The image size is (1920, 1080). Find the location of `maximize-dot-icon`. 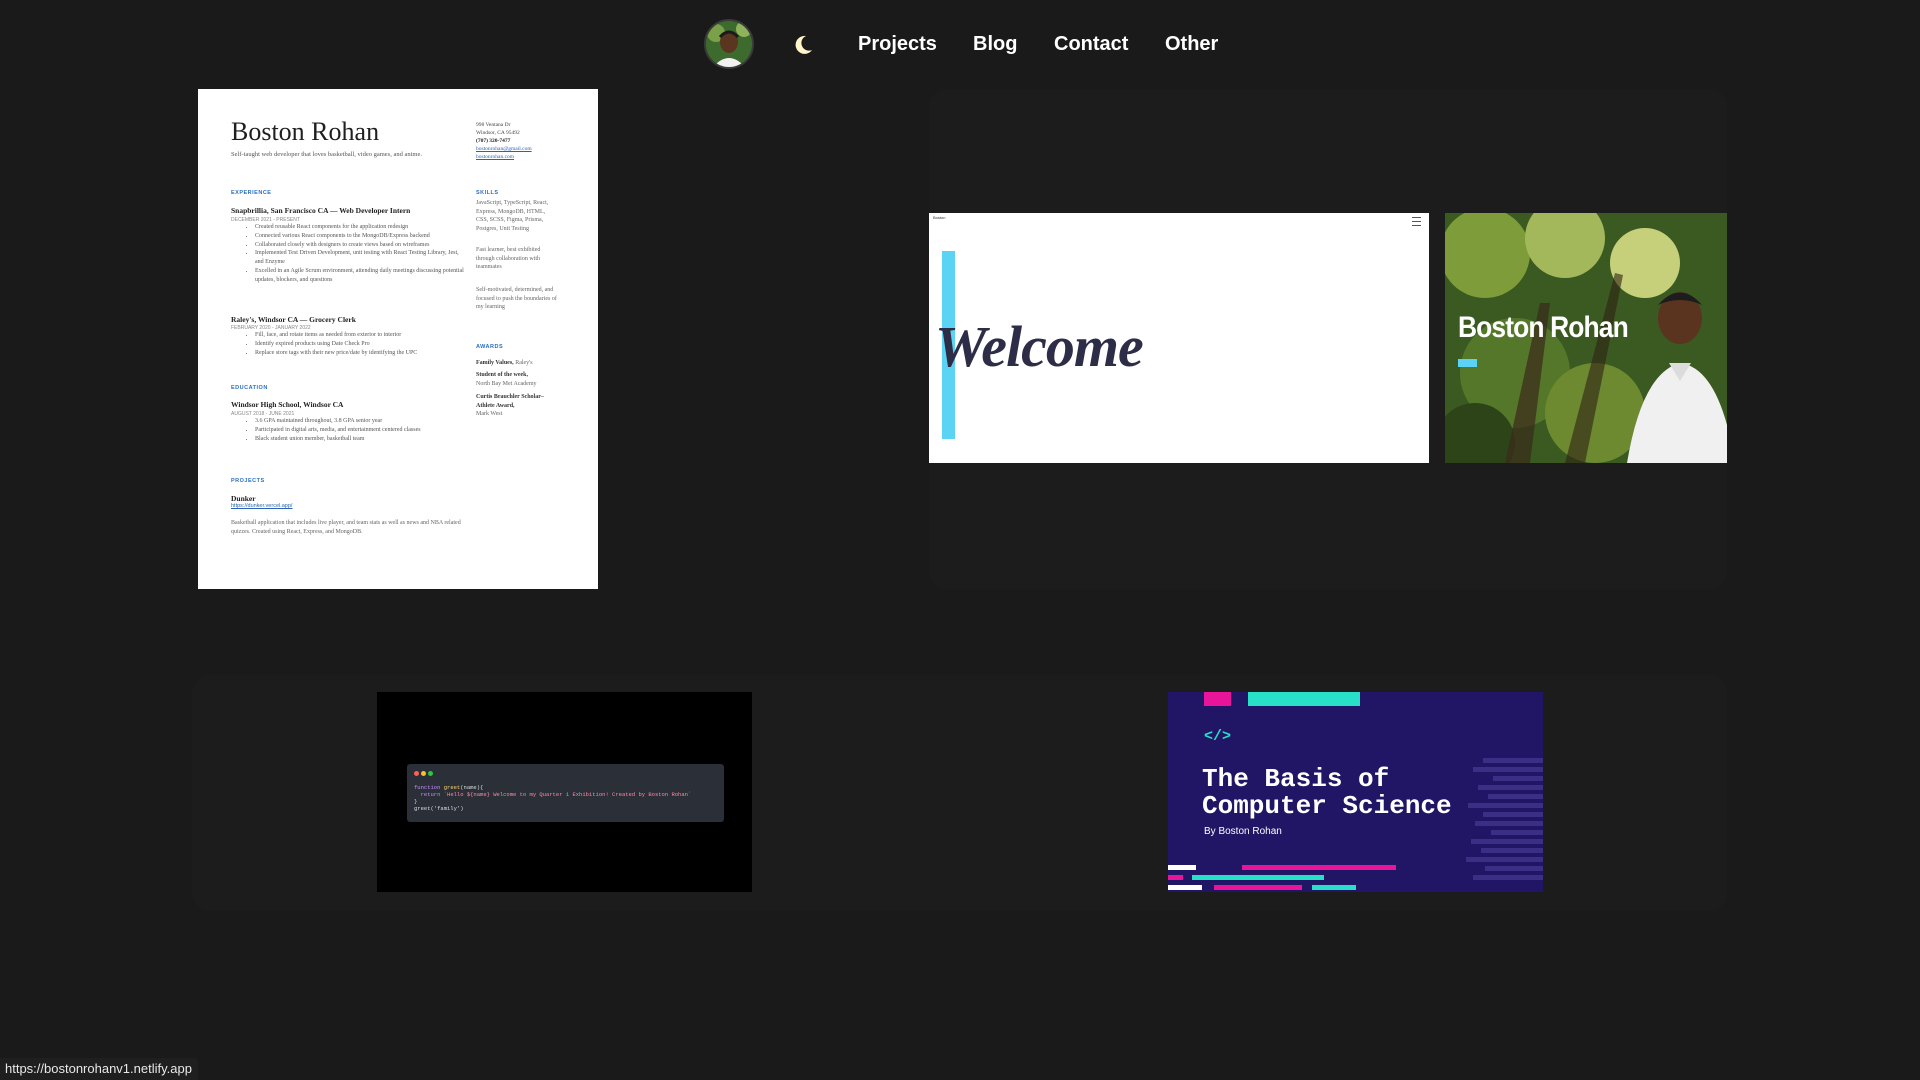

maximize-dot-icon is located at coordinates (430, 773).